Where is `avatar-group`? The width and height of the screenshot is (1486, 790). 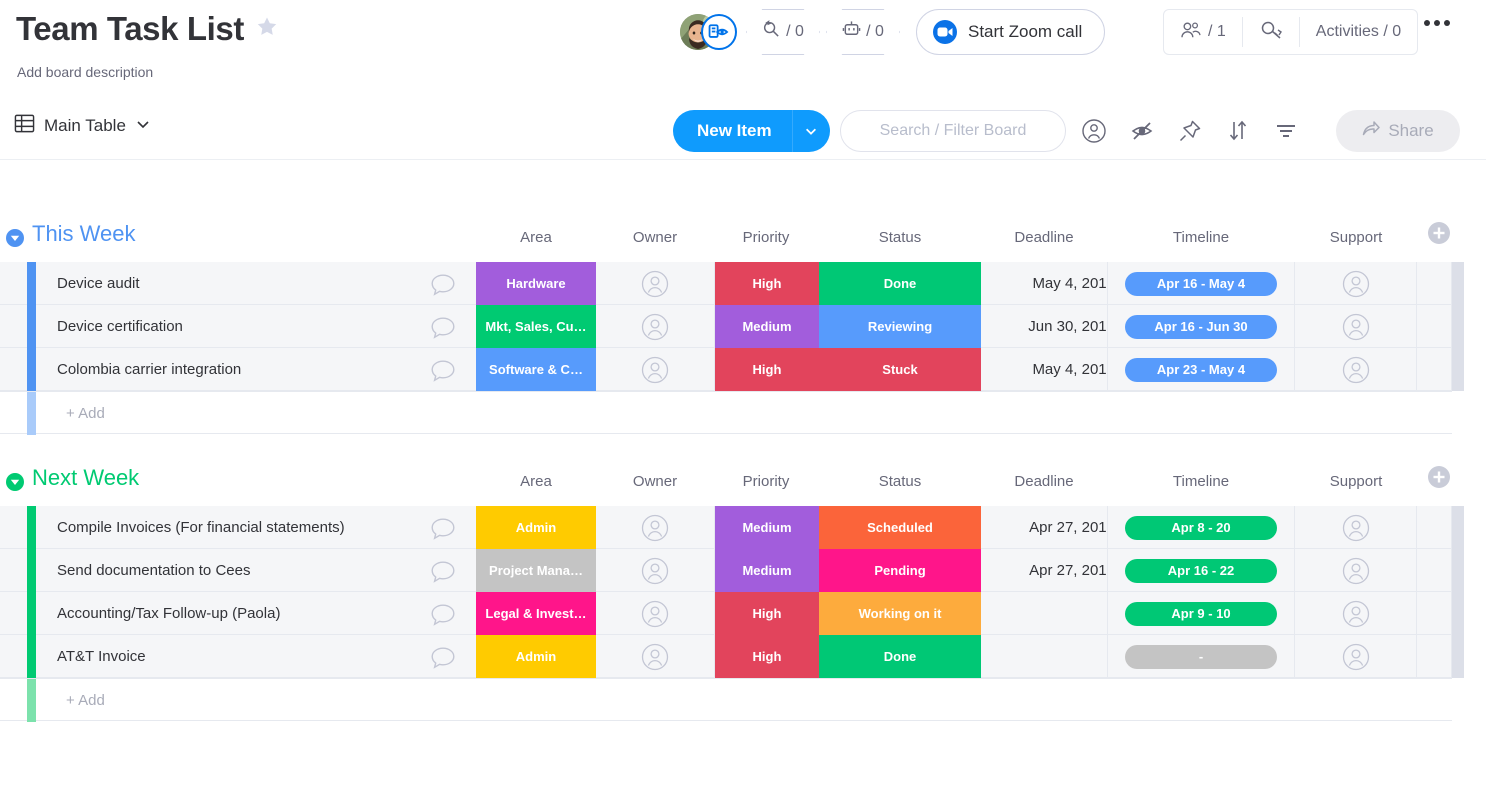 avatar-group is located at coordinates (710, 32).